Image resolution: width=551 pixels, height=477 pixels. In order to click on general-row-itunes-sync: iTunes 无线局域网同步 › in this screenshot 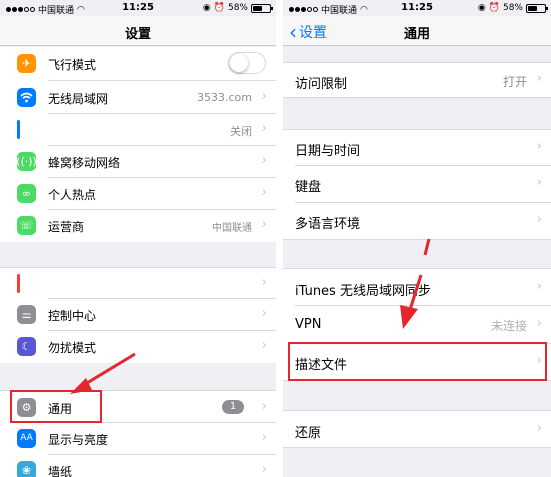, I will do `click(417, 287)`.